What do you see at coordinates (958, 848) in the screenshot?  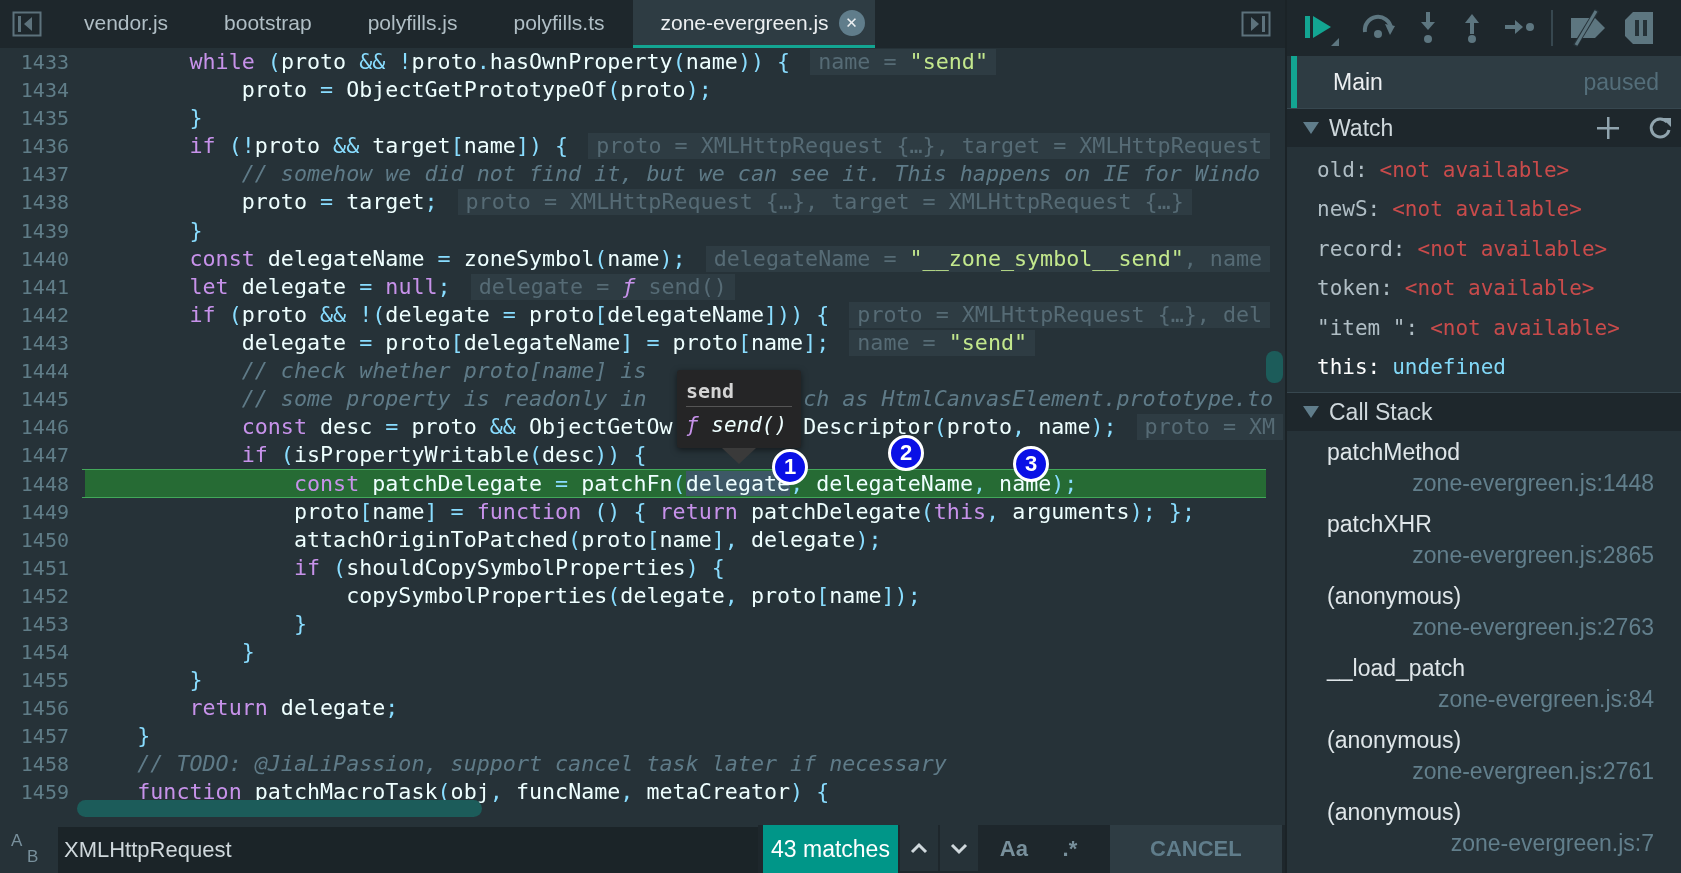 I see `next-match-icon` at bounding box center [958, 848].